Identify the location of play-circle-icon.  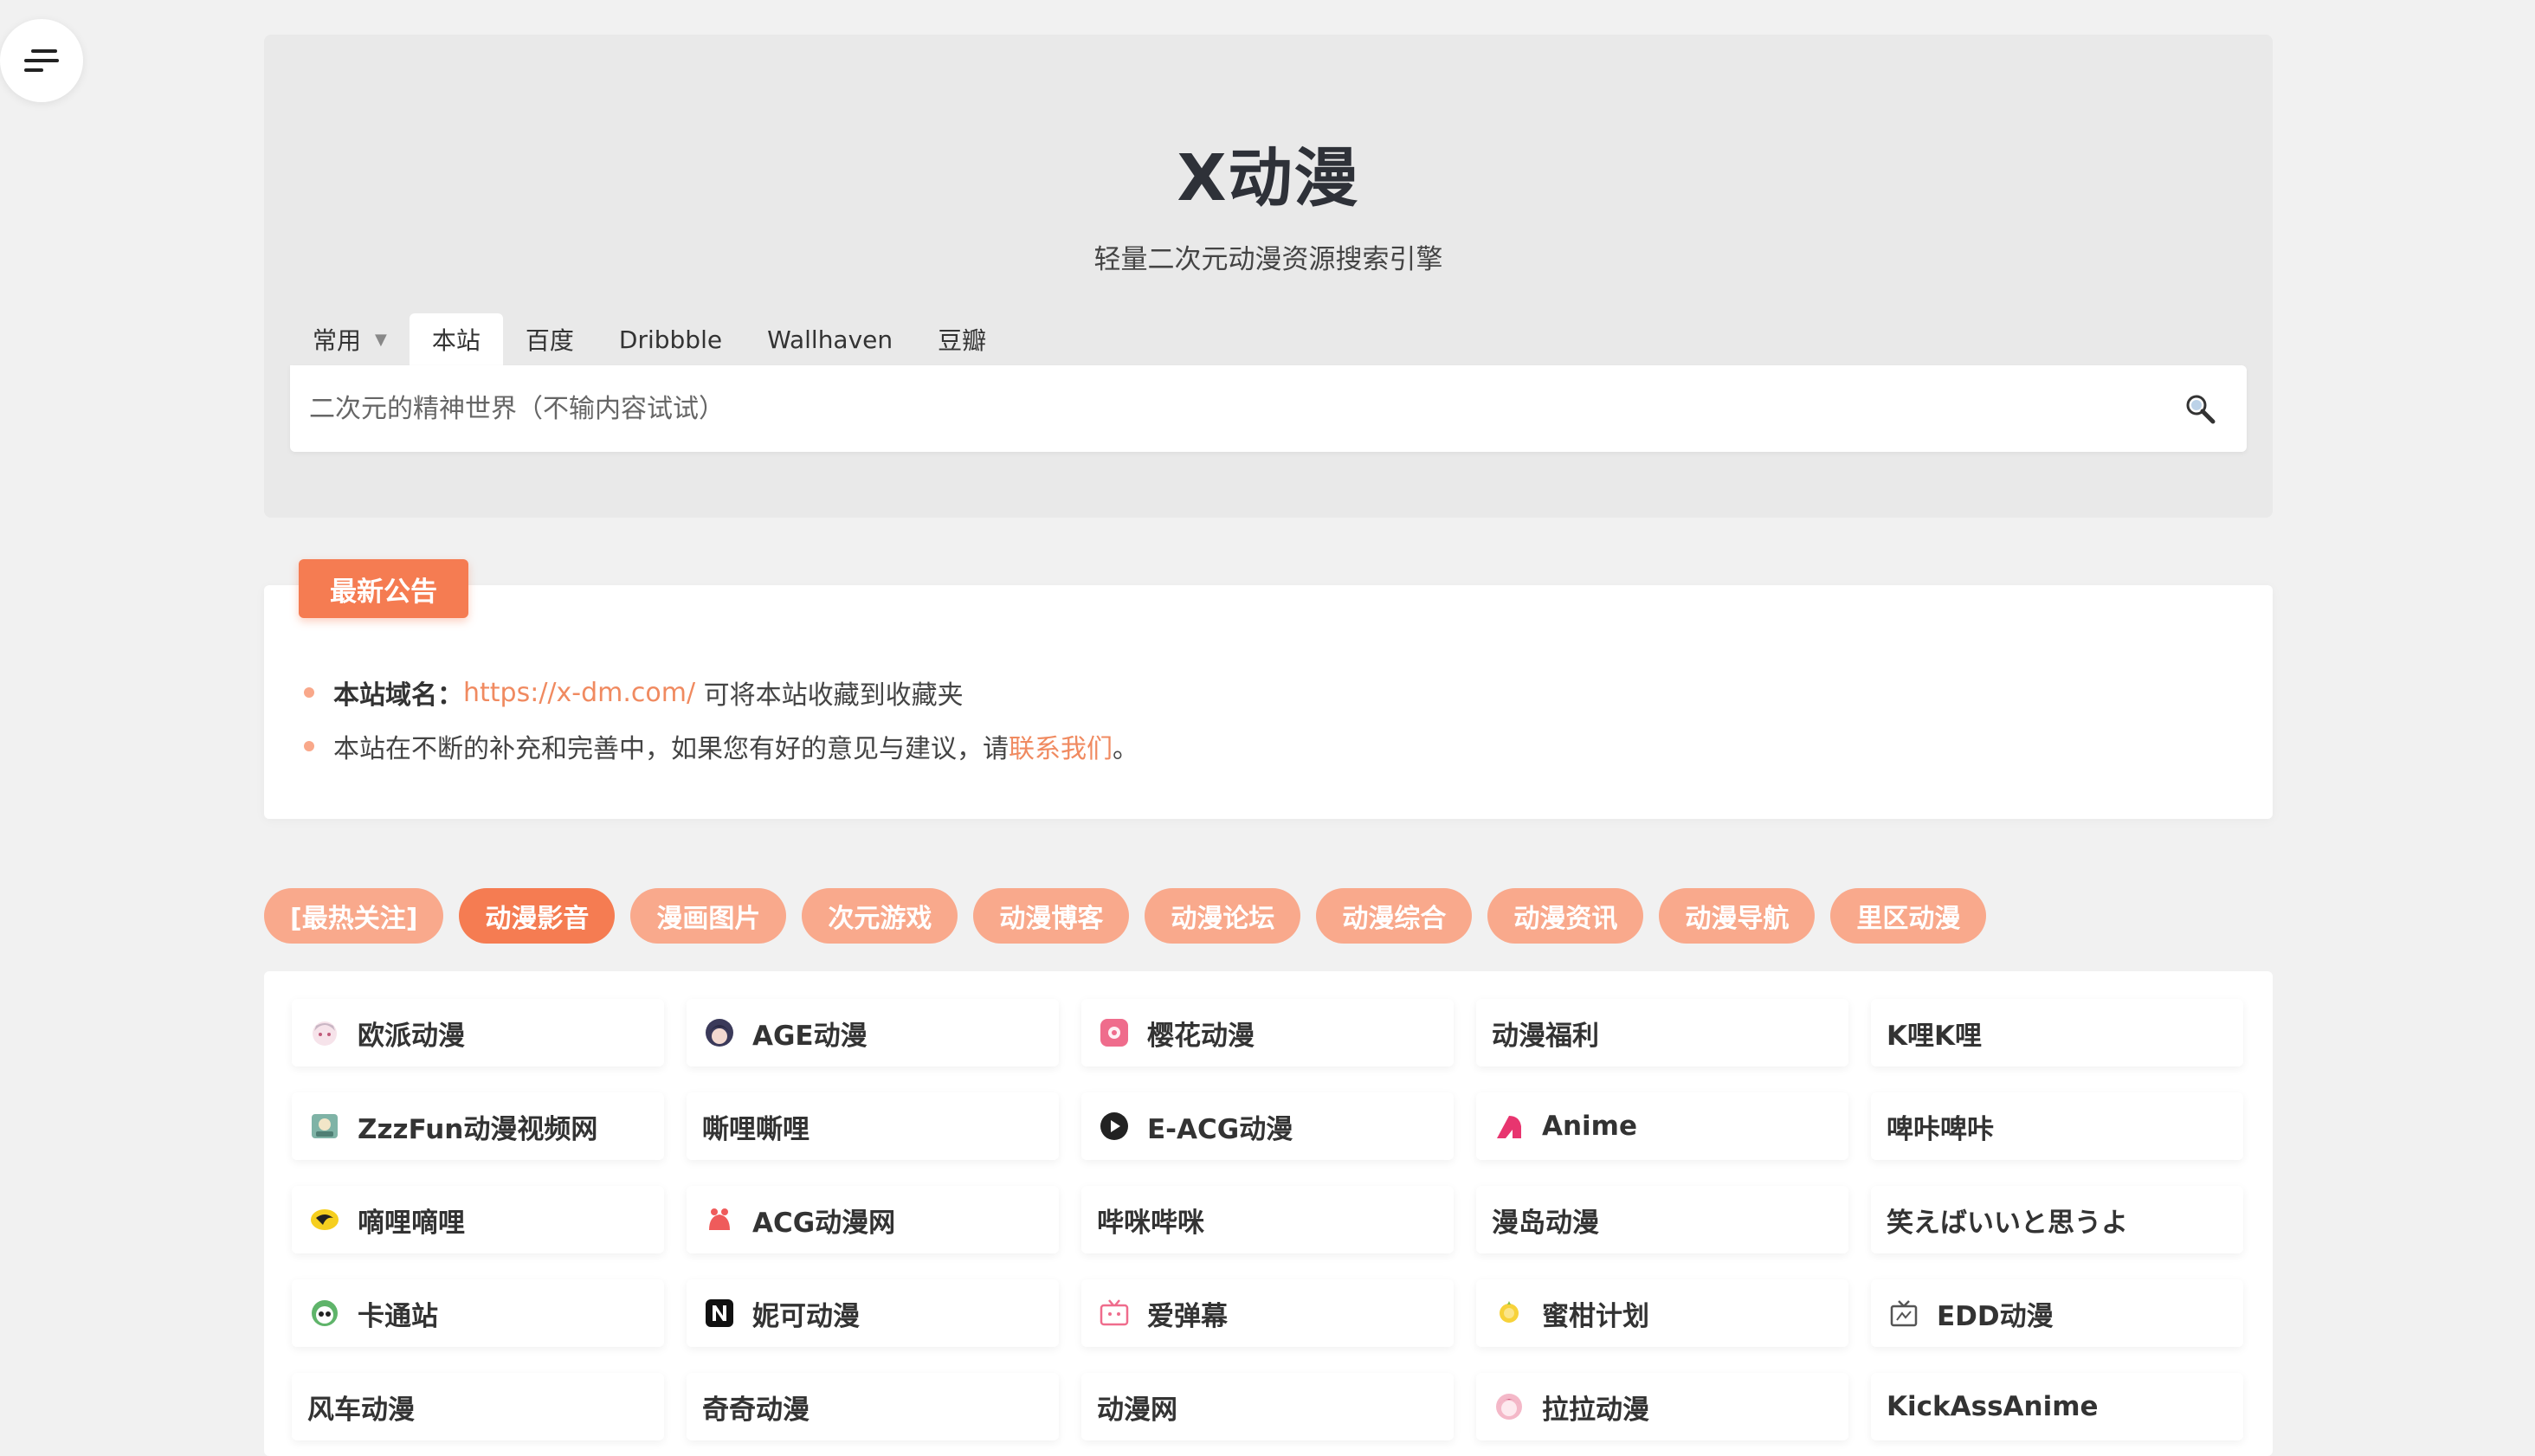
(1115, 1126).